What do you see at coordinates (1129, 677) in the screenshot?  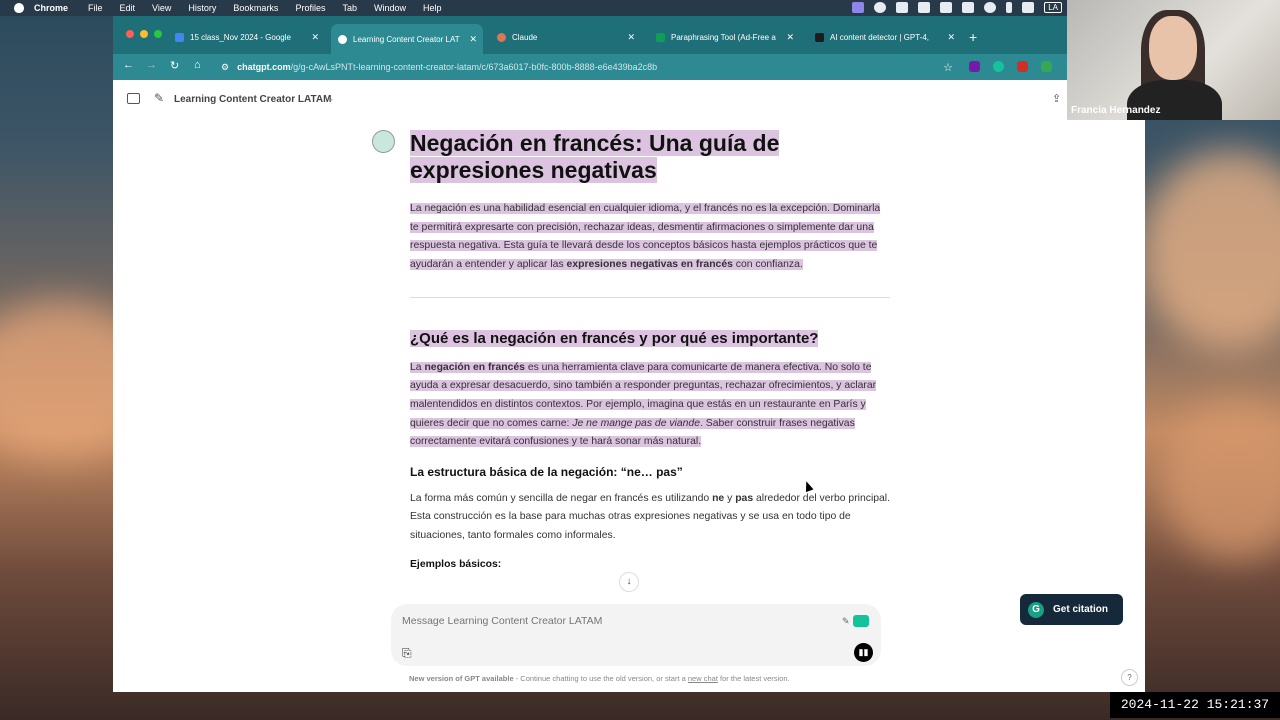 I see `help-icon: ?` at bounding box center [1129, 677].